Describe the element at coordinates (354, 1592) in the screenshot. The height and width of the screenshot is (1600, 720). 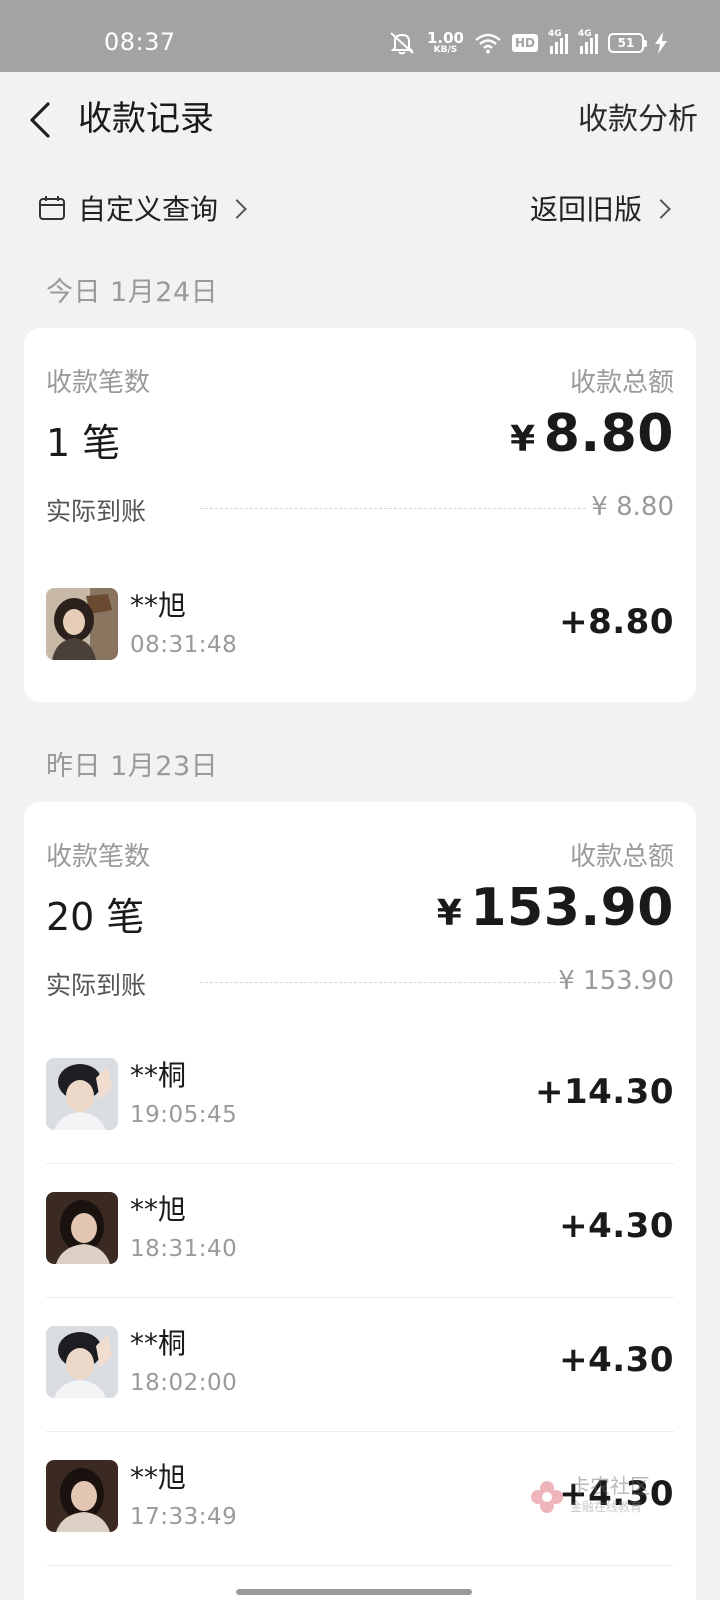
I see `home-indicator` at that location.